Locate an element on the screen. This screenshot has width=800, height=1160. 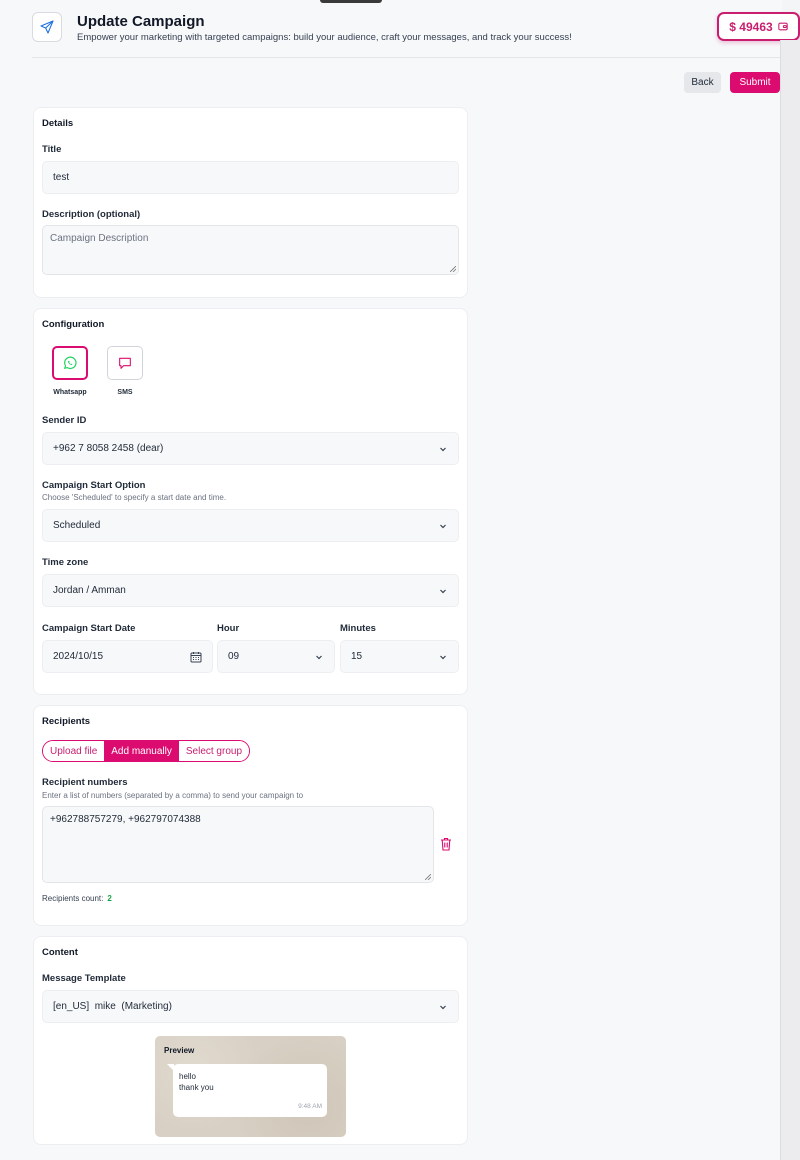
title-label: Title is located at coordinates (52, 149).